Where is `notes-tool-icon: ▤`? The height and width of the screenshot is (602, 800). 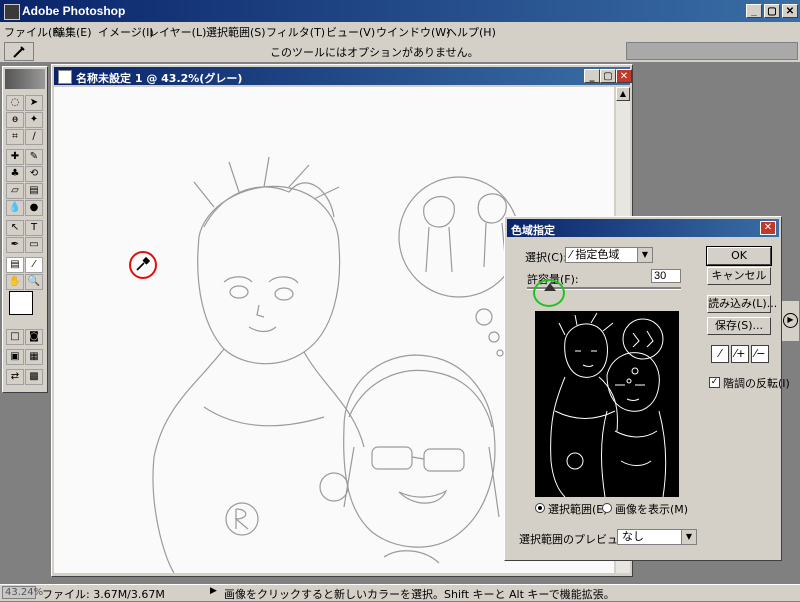 notes-tool-icon: ▤ is located at coordinates (15, 265).